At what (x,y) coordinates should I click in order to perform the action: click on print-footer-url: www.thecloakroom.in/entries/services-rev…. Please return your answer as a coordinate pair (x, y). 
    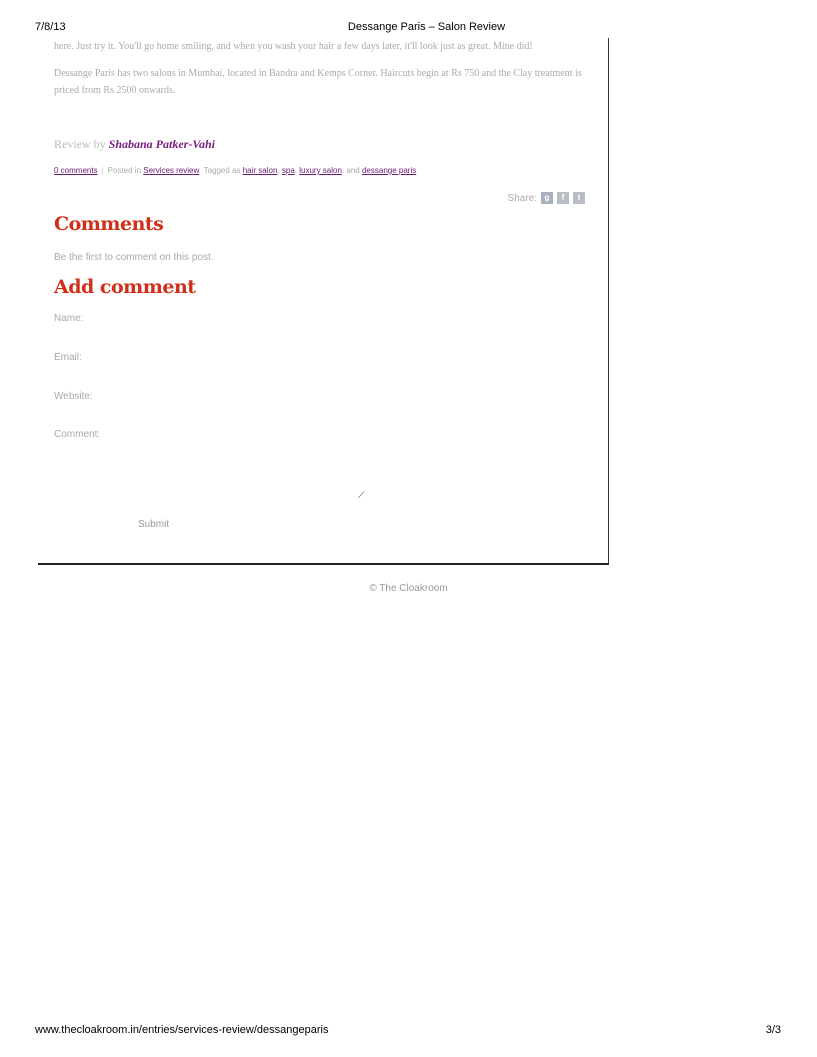
    Looking at the image, I should click on (182, 1030).